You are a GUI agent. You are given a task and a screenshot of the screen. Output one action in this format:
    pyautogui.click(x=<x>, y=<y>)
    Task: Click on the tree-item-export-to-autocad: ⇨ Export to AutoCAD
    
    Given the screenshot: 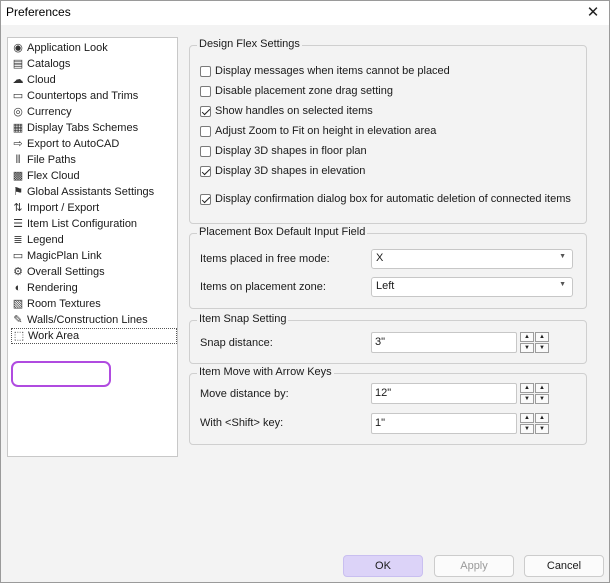 What is the action you would take?
    pyautogui.click(x=94, y=144)
    